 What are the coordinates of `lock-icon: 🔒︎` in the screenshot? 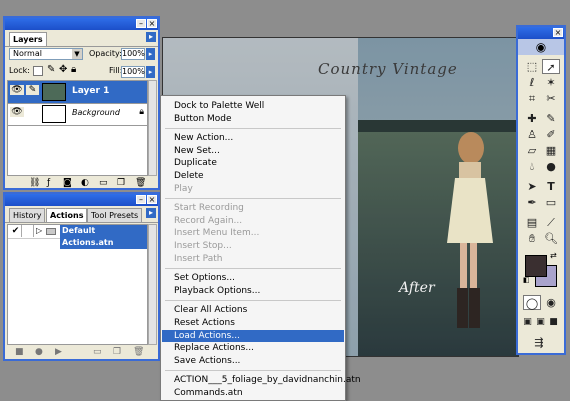 It's located at (141, 112).